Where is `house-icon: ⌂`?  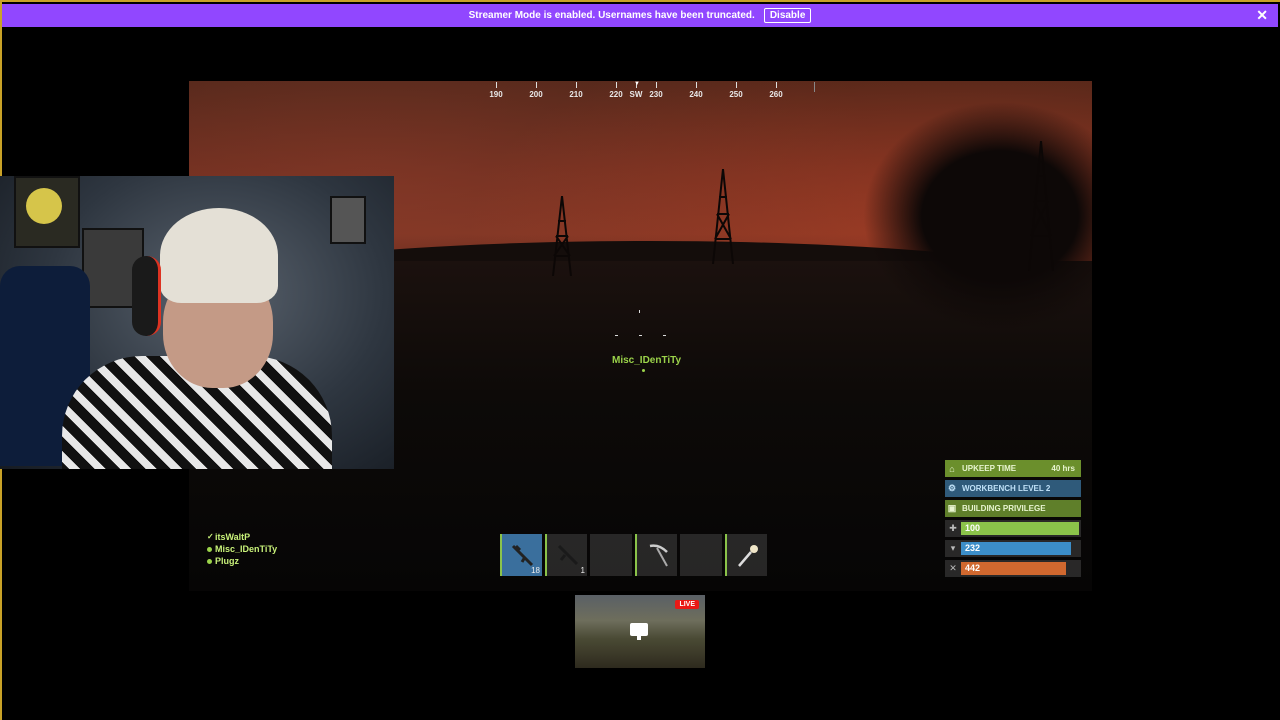 house-icon: ⌂ is located at coordinates (952, 468).